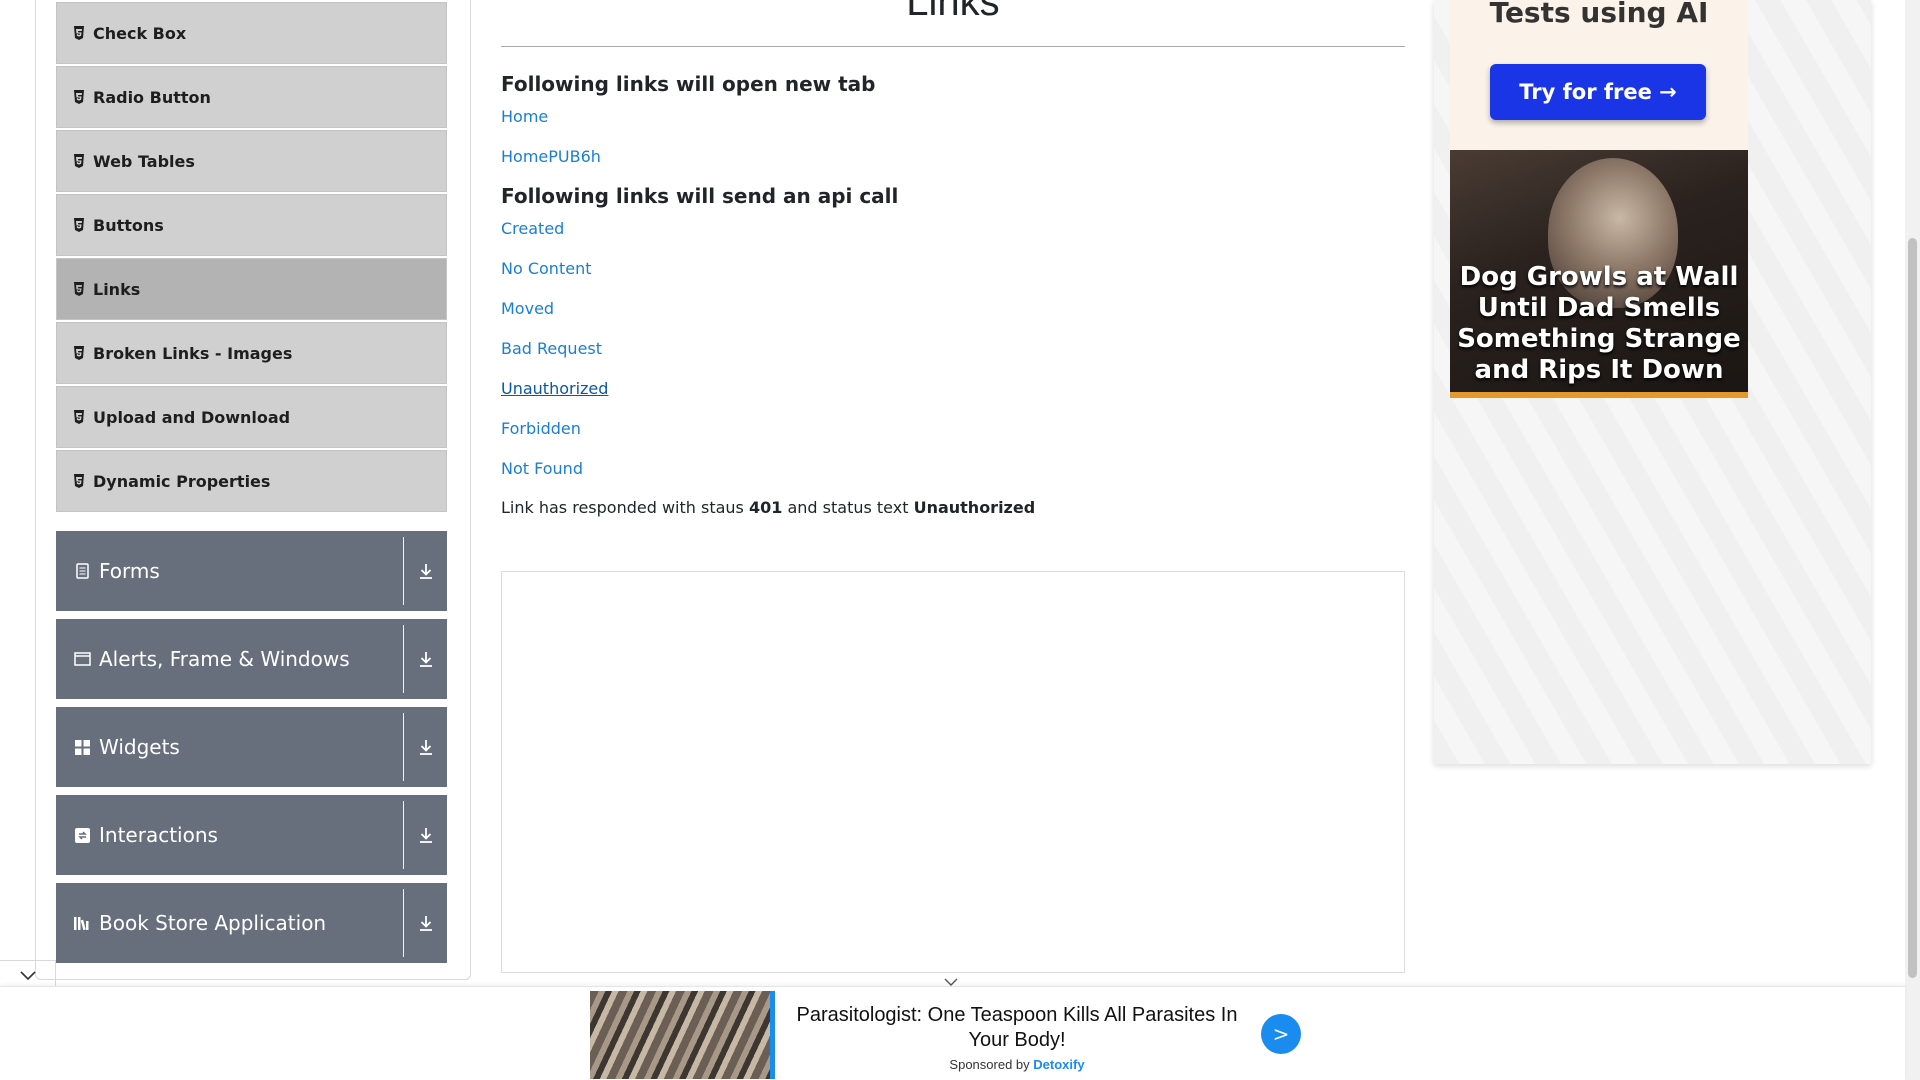 This screenshot has width=1920, height=1080. Describe the element at coordinates (546, 268) in the screenshot. I see `link-no-content: No Content` at that location.